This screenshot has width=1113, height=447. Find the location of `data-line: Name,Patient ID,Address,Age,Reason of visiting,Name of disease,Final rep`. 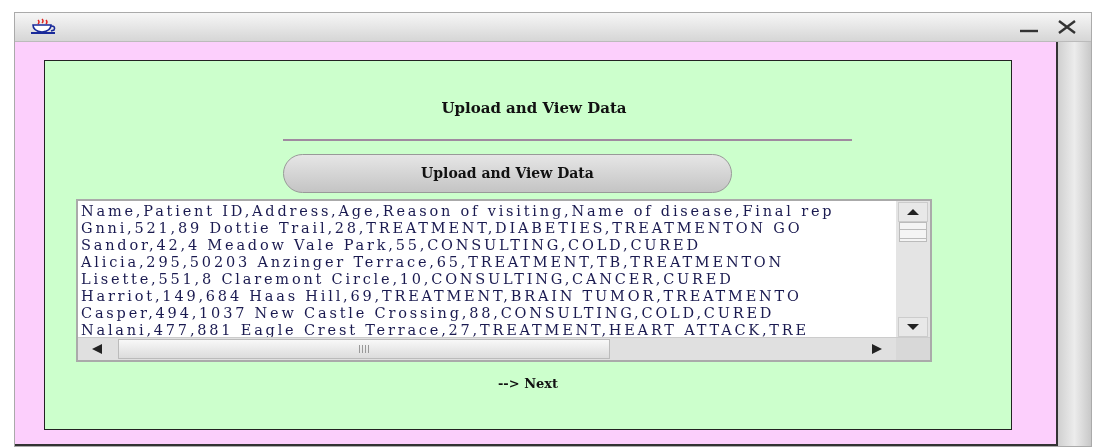

data-line: Name,Patient ID,Address,Age,Reason of visiting,Name of disease,Final rep is located at coordinates (458, 211).